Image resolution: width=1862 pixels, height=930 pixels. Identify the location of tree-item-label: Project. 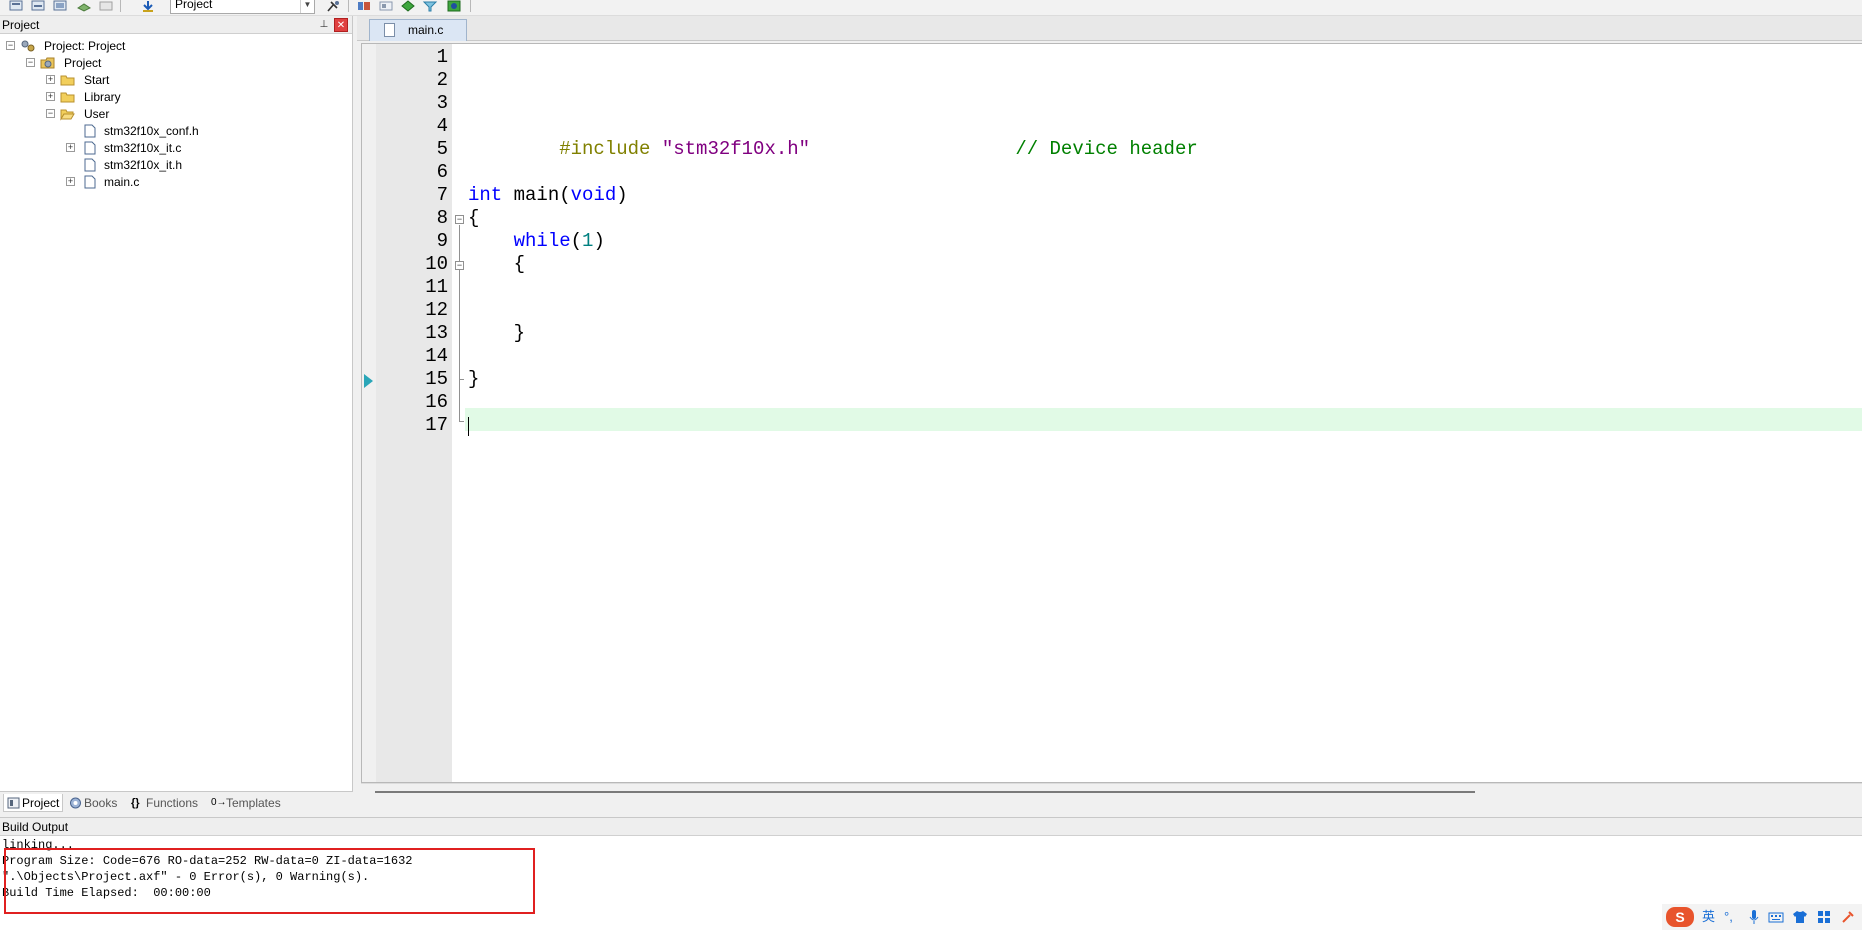
(83, 63).